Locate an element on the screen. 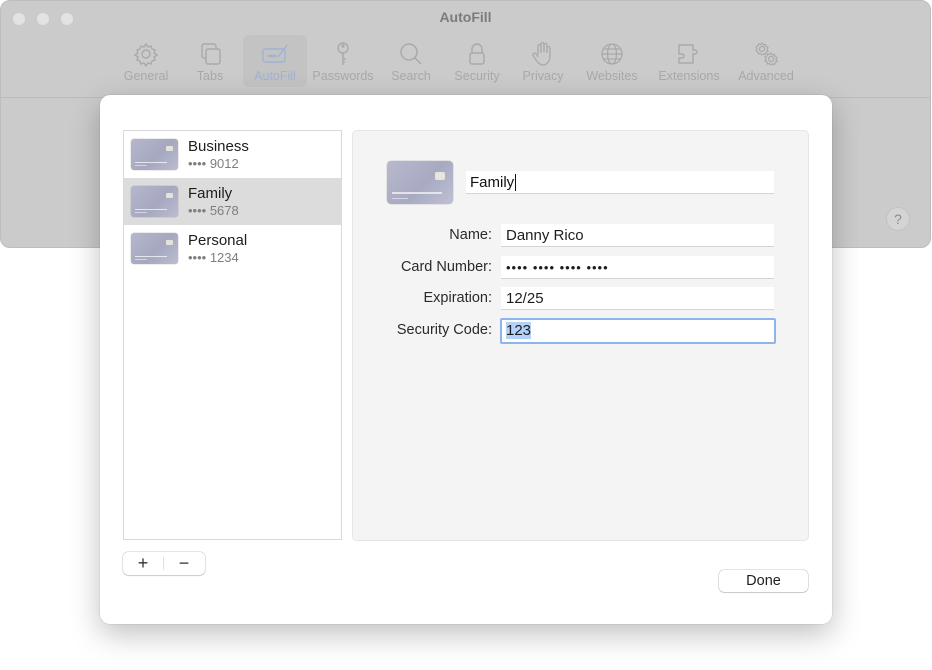  tab-security: Security is located at coordinates (477, 61).